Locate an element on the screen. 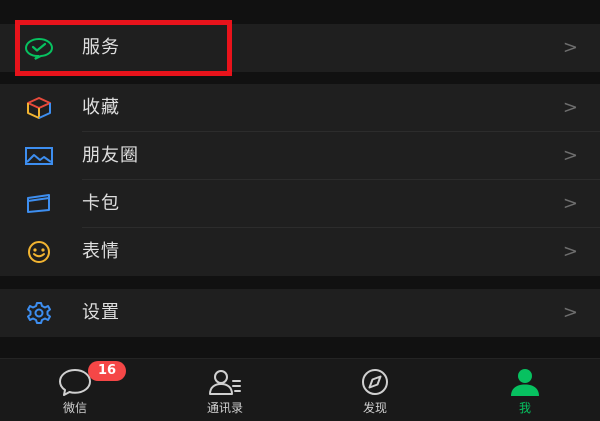  menu-item-label: 朋友圈 is located at coordinates (110, 155).